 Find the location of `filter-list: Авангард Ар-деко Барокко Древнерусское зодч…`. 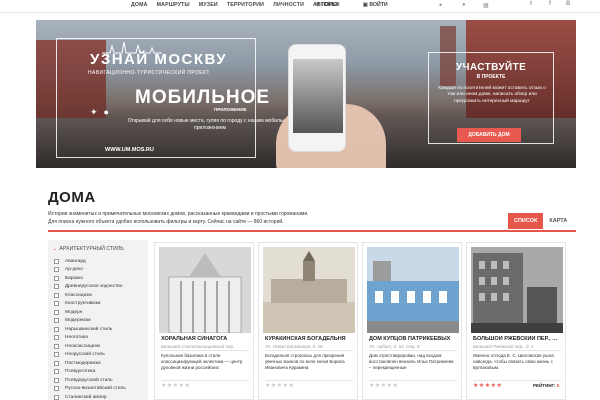

filter-list: Авангард Ар-деко Барокко Древнерусское зодч… is located at coordinates (90, 328).